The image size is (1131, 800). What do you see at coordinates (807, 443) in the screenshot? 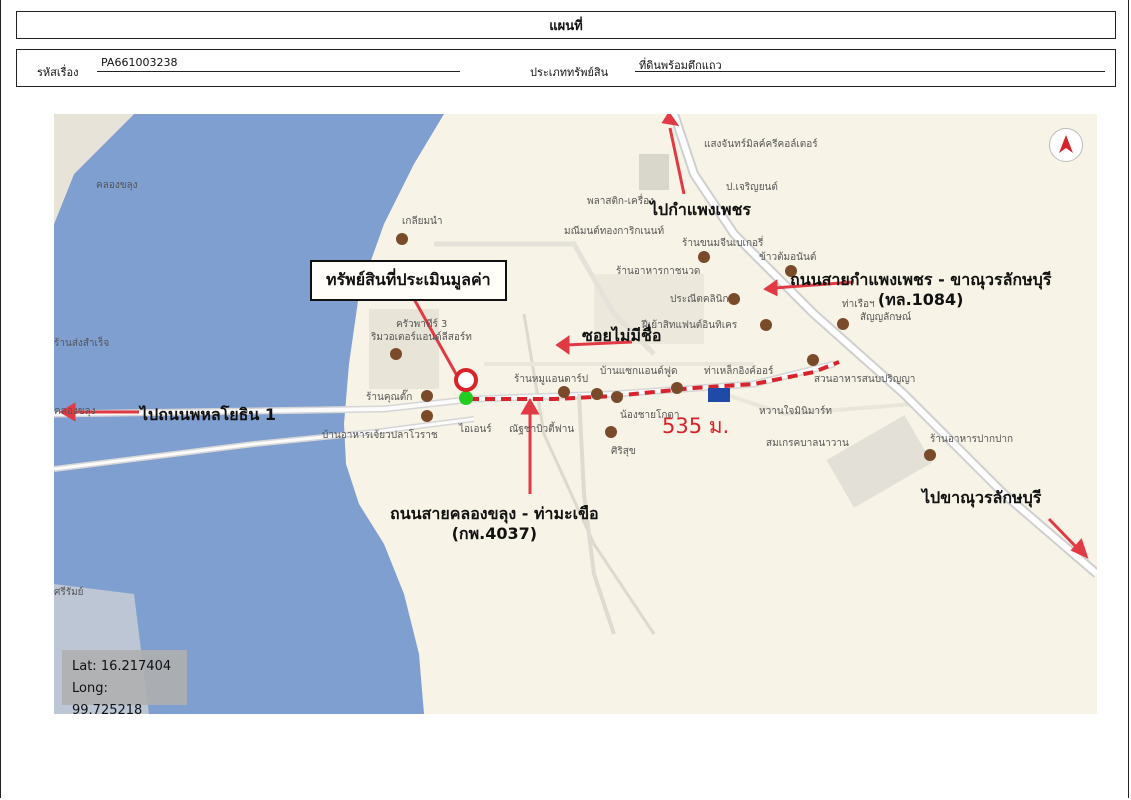
I see `poi-label: สมเกรคบาลนาวาน` at bounding box center [807, 443].